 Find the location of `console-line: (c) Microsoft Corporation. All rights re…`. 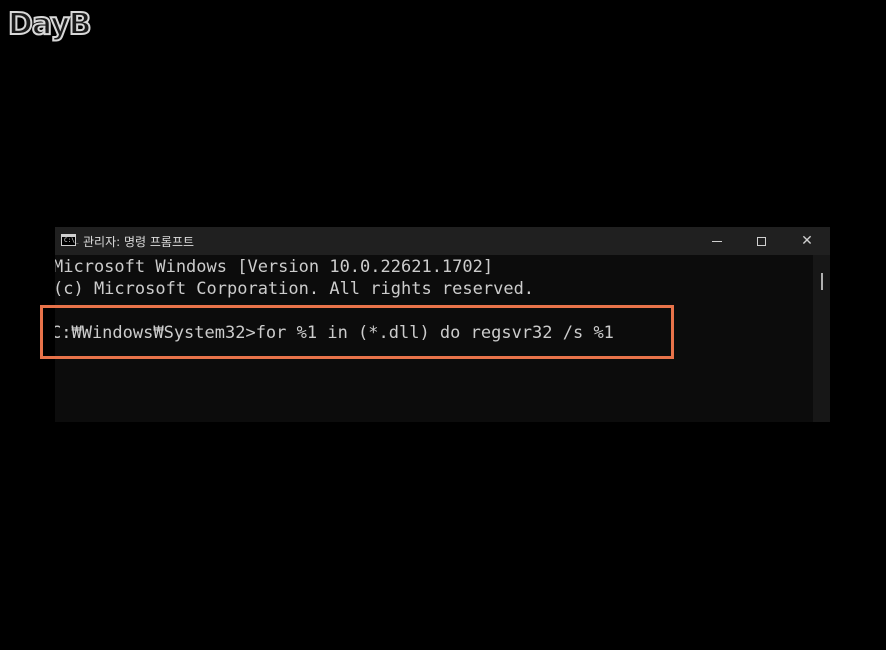

console-line: (c) Microsoft Corporation. All rights re… is located at coordinates (295, 289).